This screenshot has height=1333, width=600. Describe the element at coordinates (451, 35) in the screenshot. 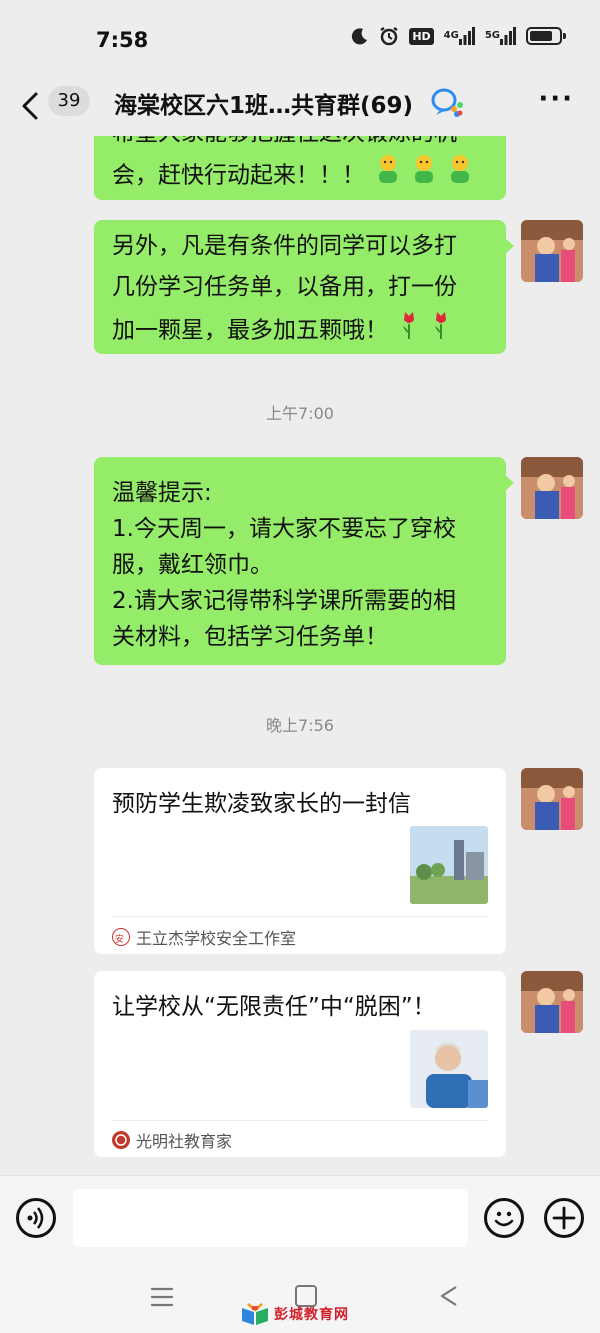

I see `network-type-label: 4G` at that location.